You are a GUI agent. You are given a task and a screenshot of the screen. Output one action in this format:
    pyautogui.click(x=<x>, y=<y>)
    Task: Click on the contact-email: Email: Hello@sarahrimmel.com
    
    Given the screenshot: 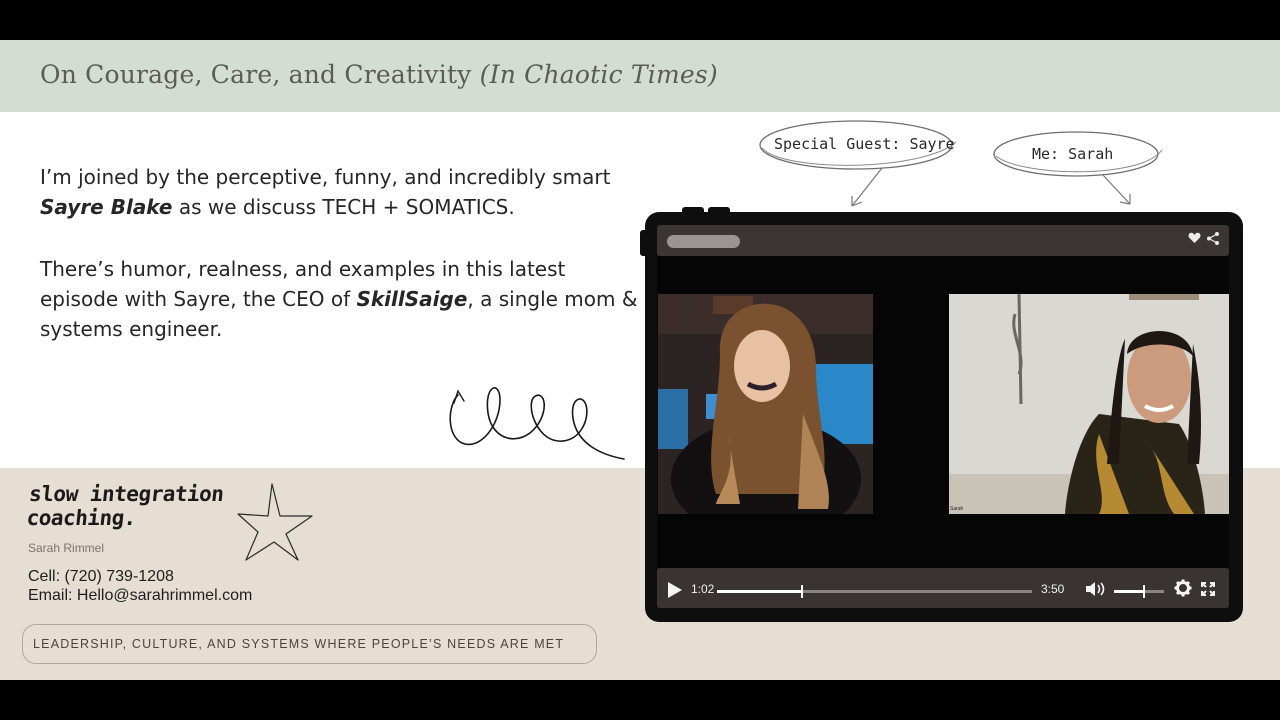 What is the action you would take?
    pyautogui.click(x=140, y=595)
    